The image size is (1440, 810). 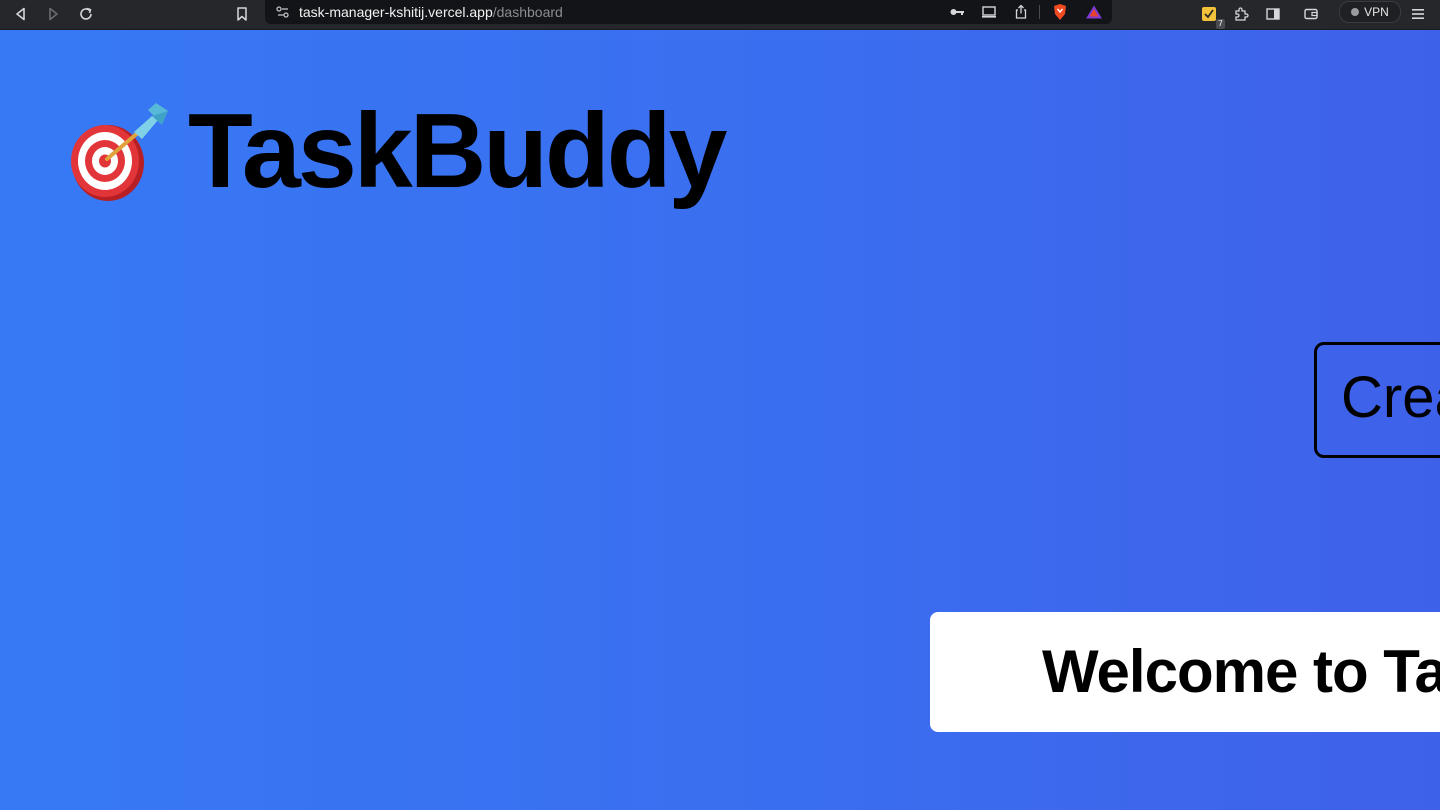 What do you see at coordinates (989, 12) in the screenshot?
I see `cast-icon` at bounding box center [989, 12].